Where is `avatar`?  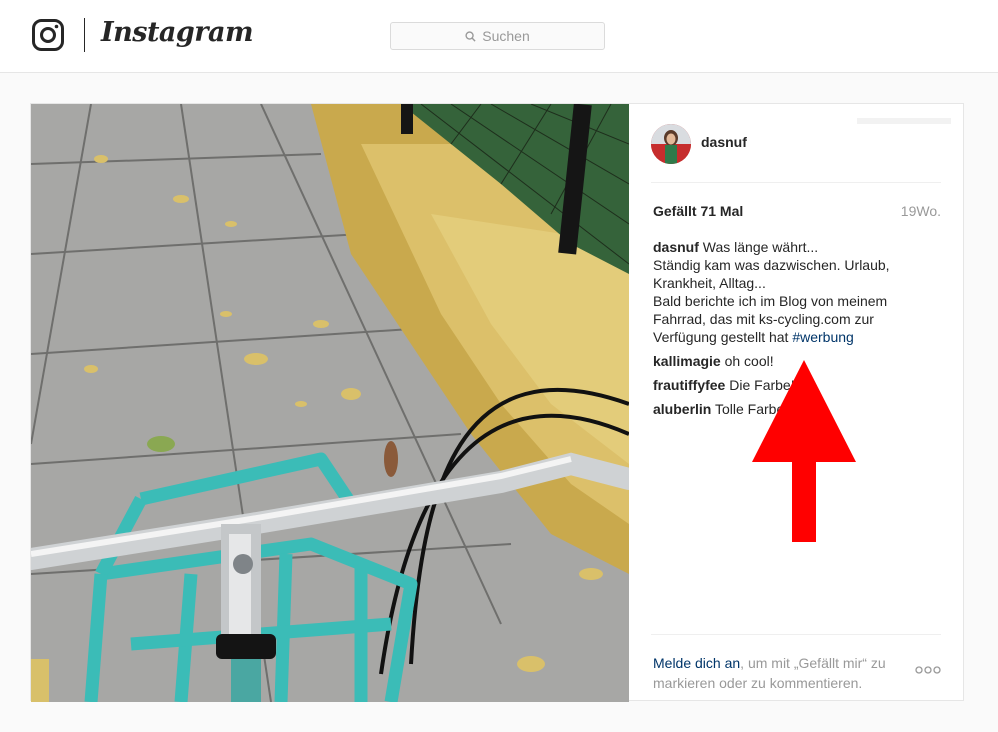
avatar is located at coordinates (671, 144).